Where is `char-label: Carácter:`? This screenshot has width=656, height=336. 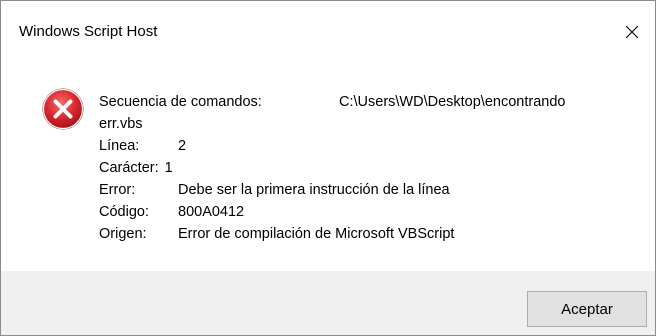 char-label: Carácter: is located at coordinates (129, 168).